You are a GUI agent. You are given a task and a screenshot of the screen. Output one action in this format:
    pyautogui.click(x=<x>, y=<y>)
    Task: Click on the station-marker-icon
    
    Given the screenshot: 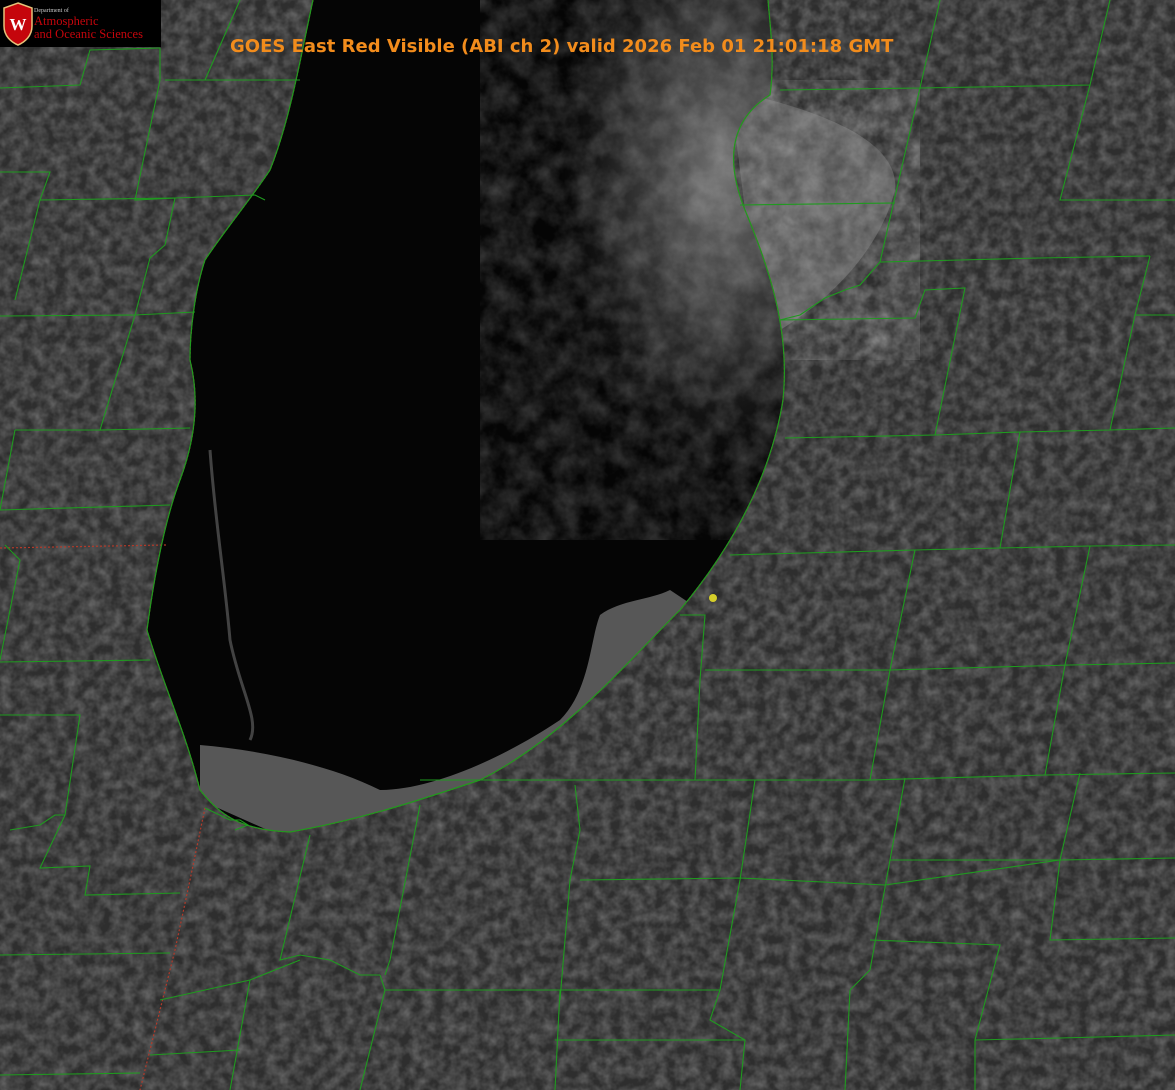 What is the action you would take?
    pyautogui.click(x=713, y=598)
    